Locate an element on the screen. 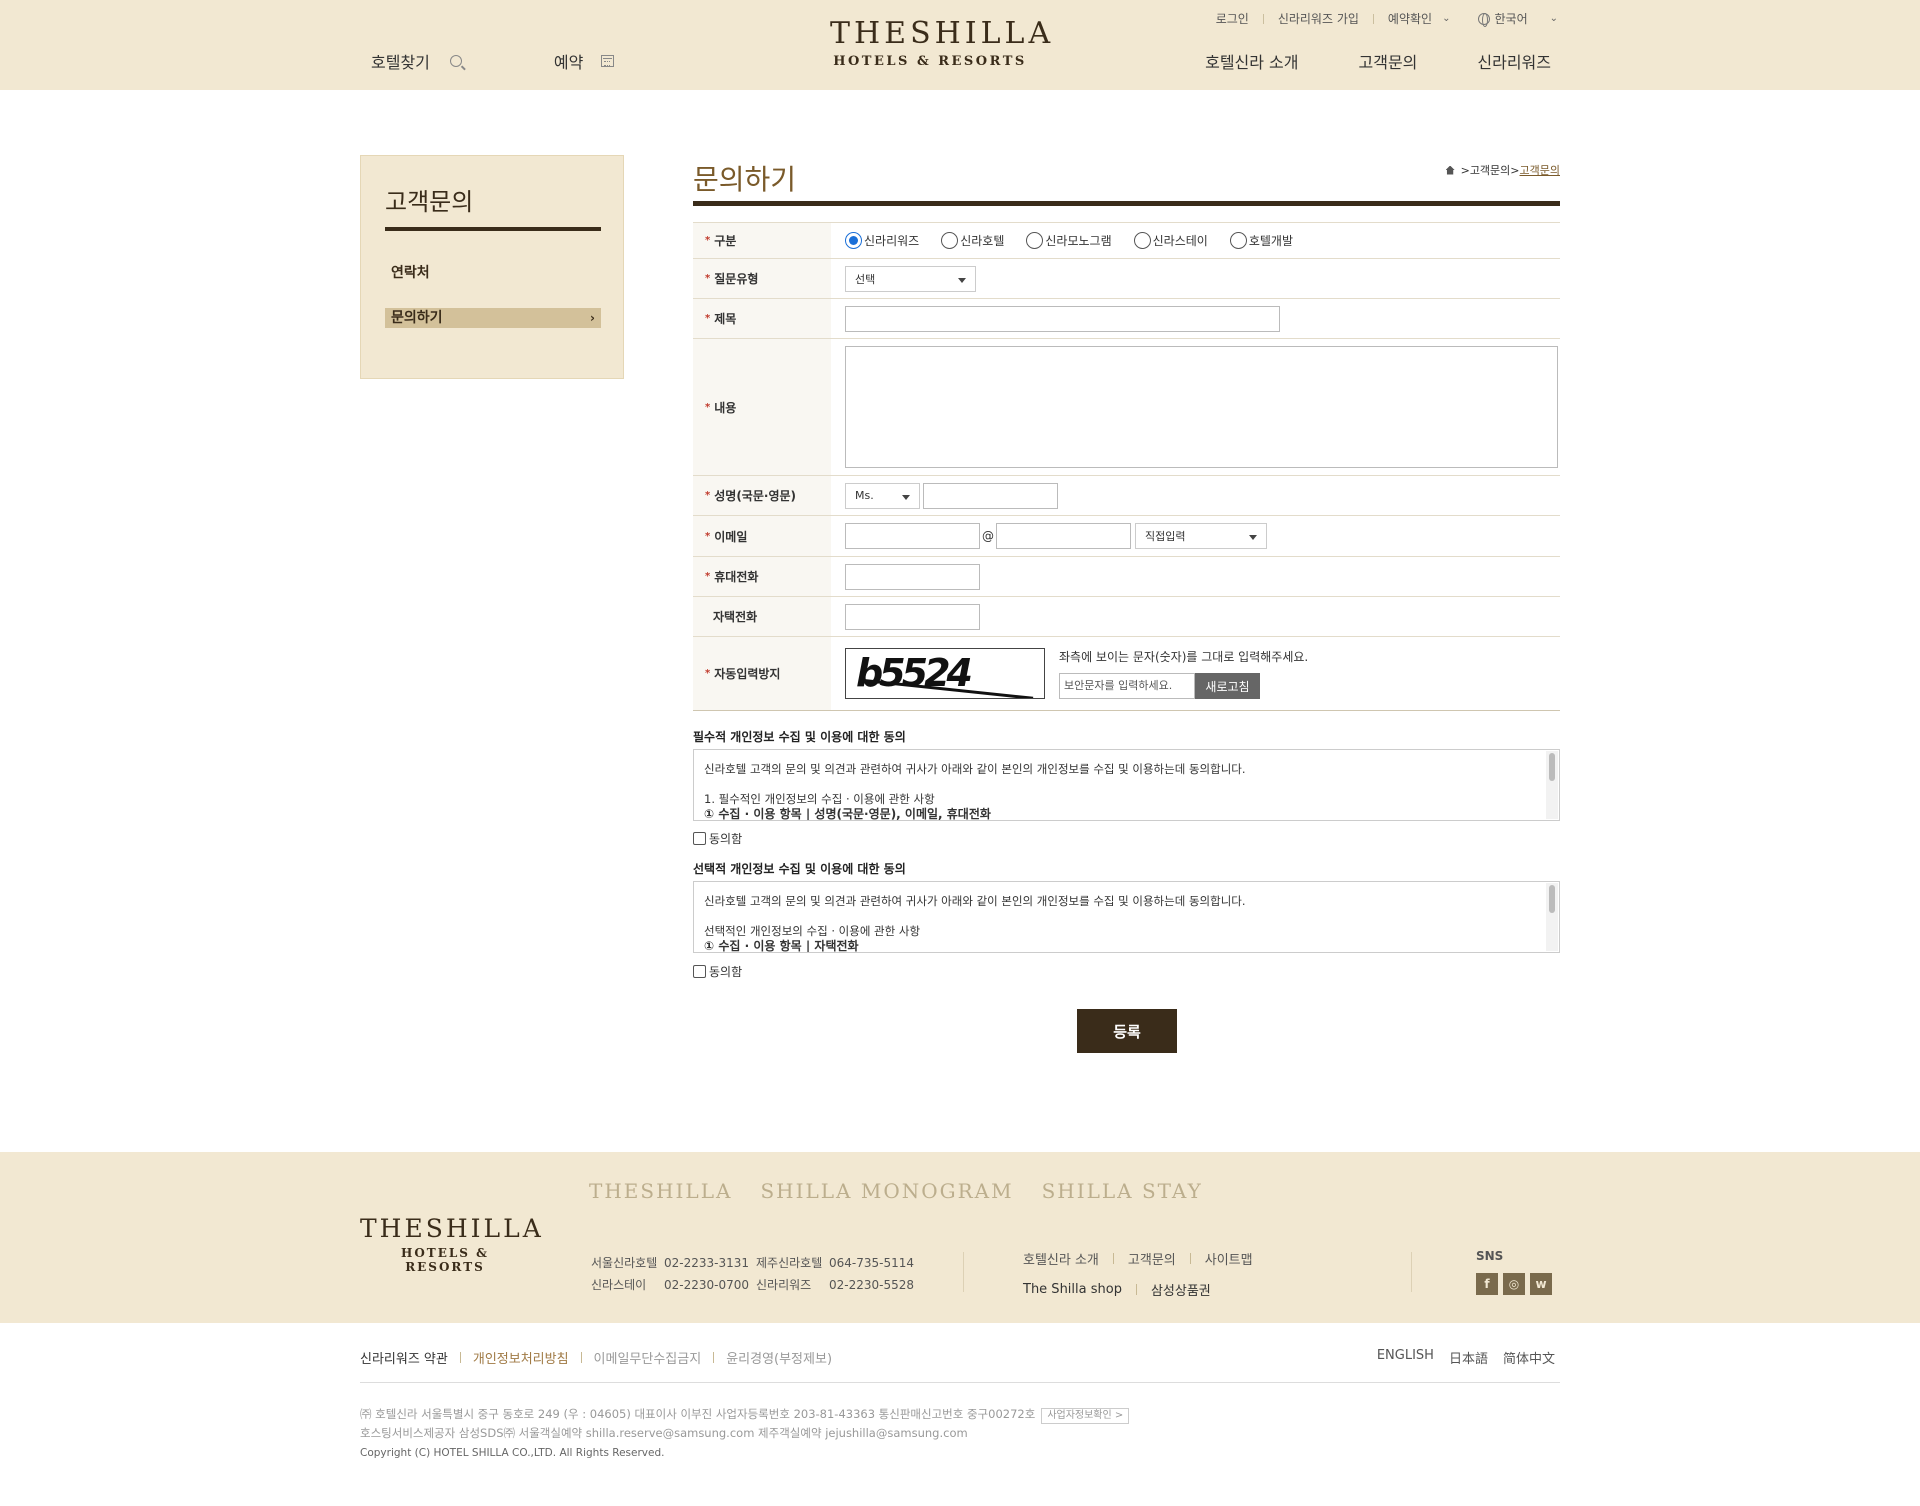  radio-rewards: 신라리워즈 is located at coordinates (882, 240).